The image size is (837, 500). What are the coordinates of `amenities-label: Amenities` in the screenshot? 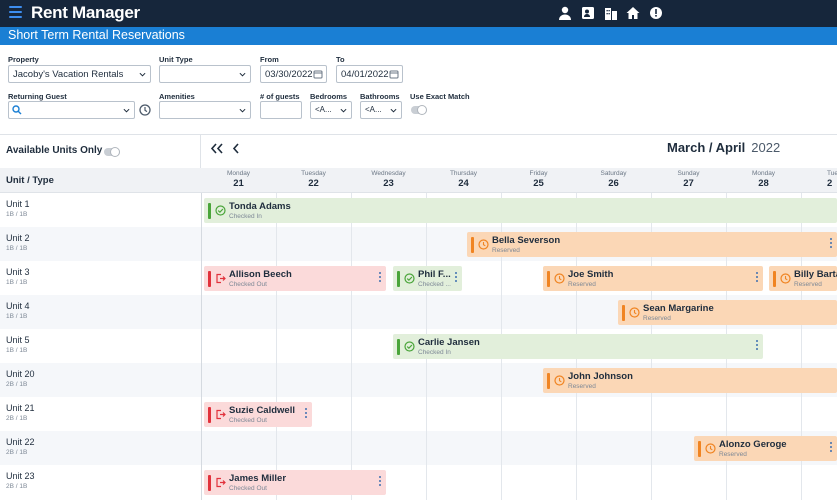 It's located at (177, 96).